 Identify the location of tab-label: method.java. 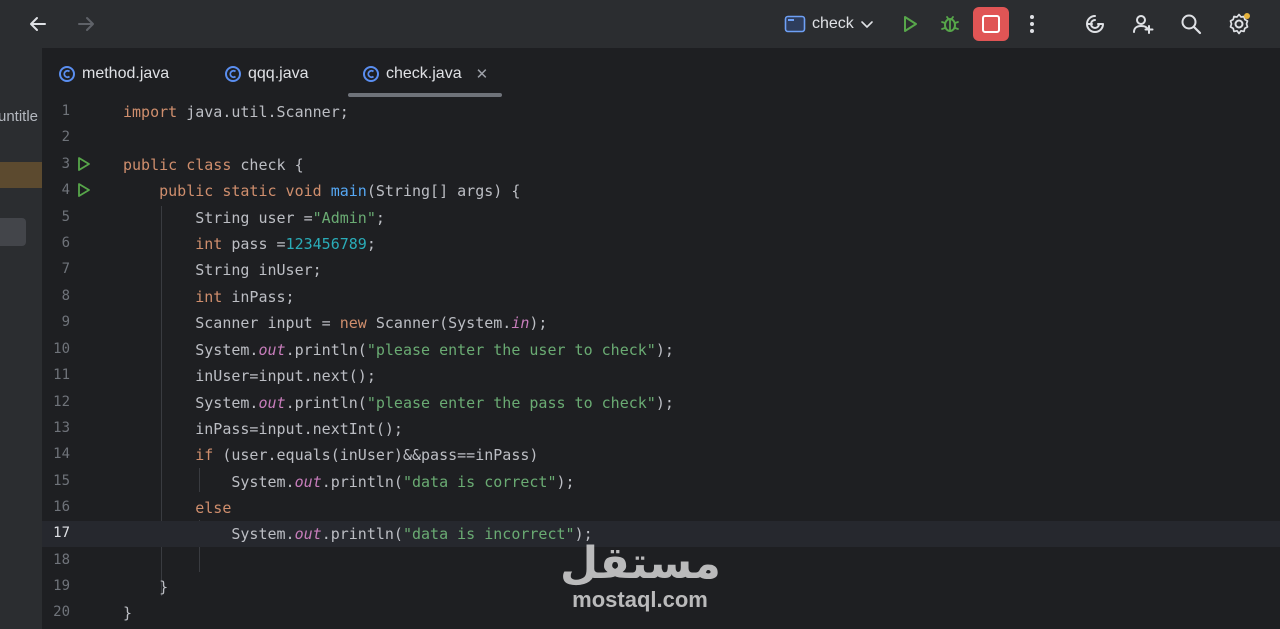
(126, 73).